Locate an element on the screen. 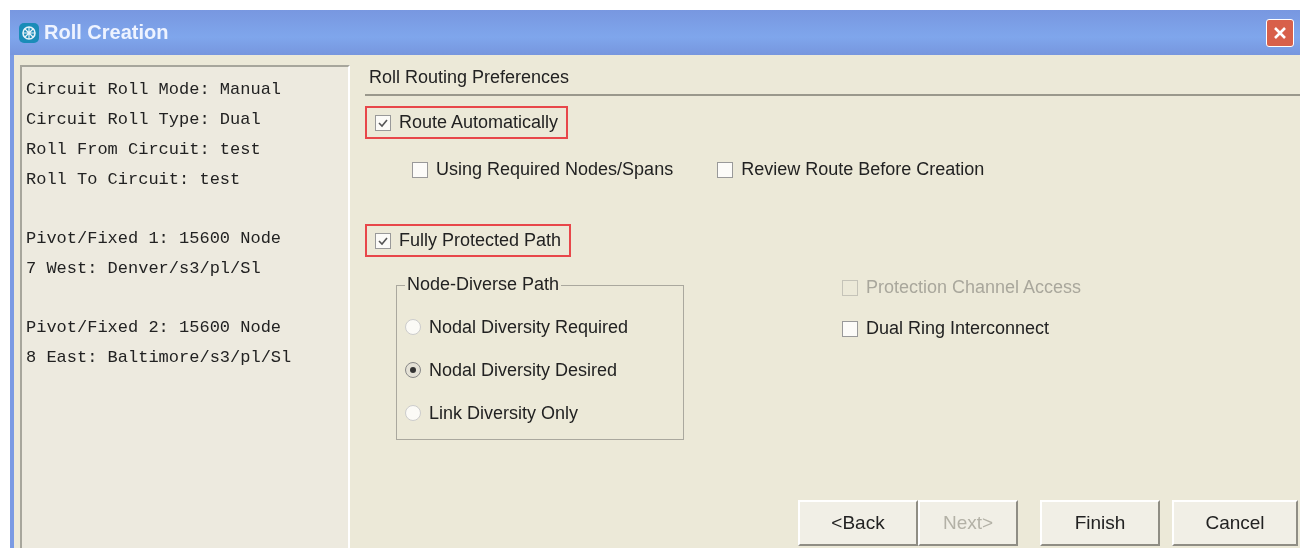 The width and height of the screenshot is (1306, 548). close-button is located at coordinates (1280, 32).